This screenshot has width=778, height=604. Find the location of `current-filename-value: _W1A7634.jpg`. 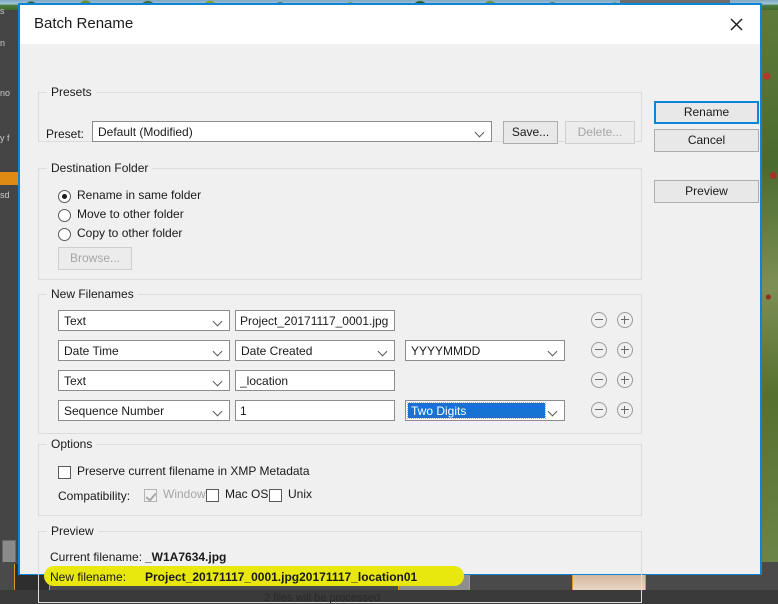

current-filename-value: _W1A7634.jpg is located at coordinates (186, 557).